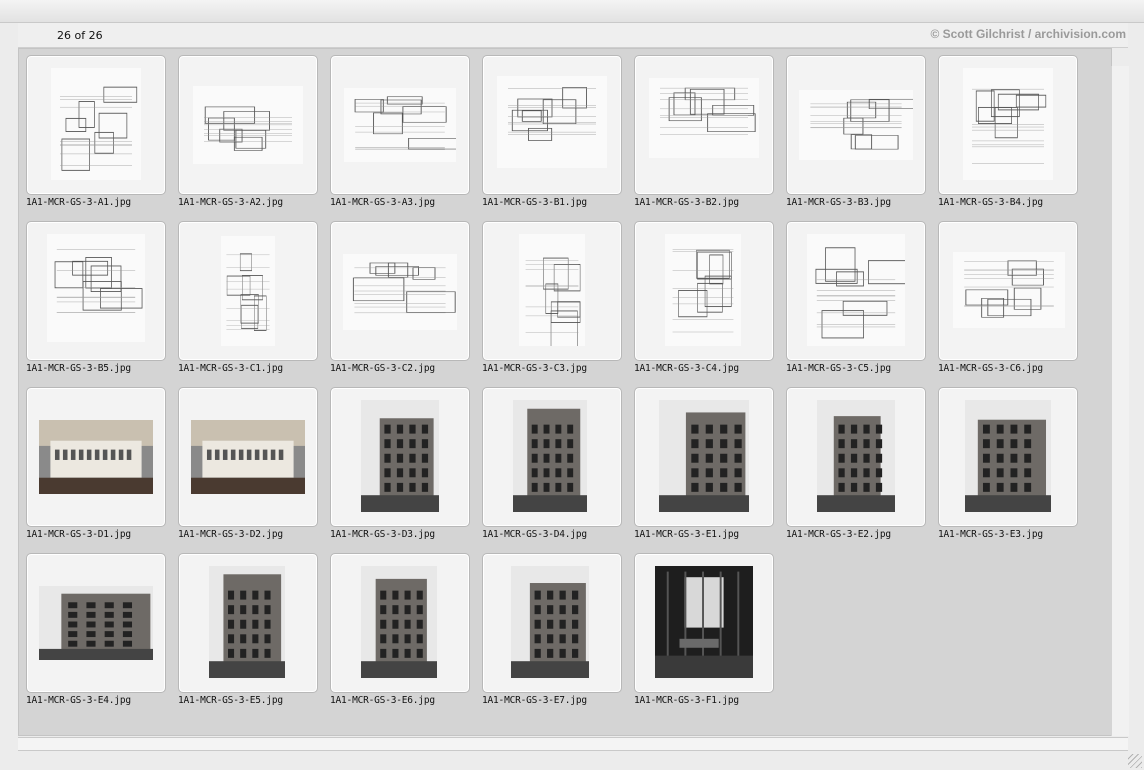 The image size is (1144, 770). I want to click on thumbnail-filename: 1A1-MCR-GS-3-D1.jpg, so click(101, 534).